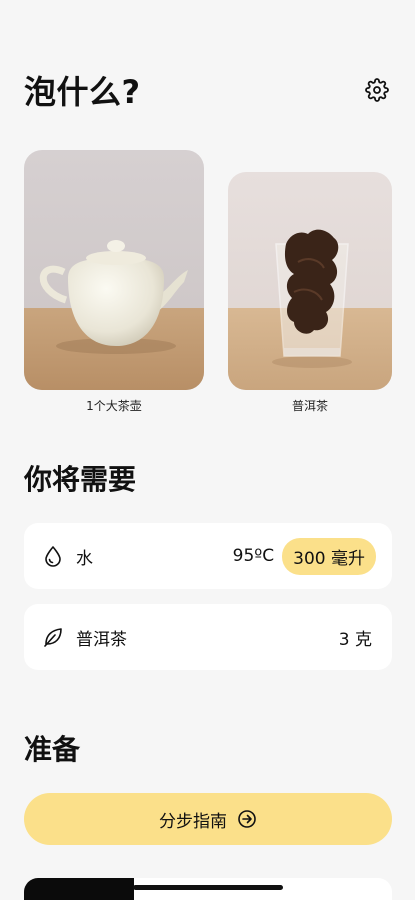  I want to click on next-card-image, so click(79, 889).